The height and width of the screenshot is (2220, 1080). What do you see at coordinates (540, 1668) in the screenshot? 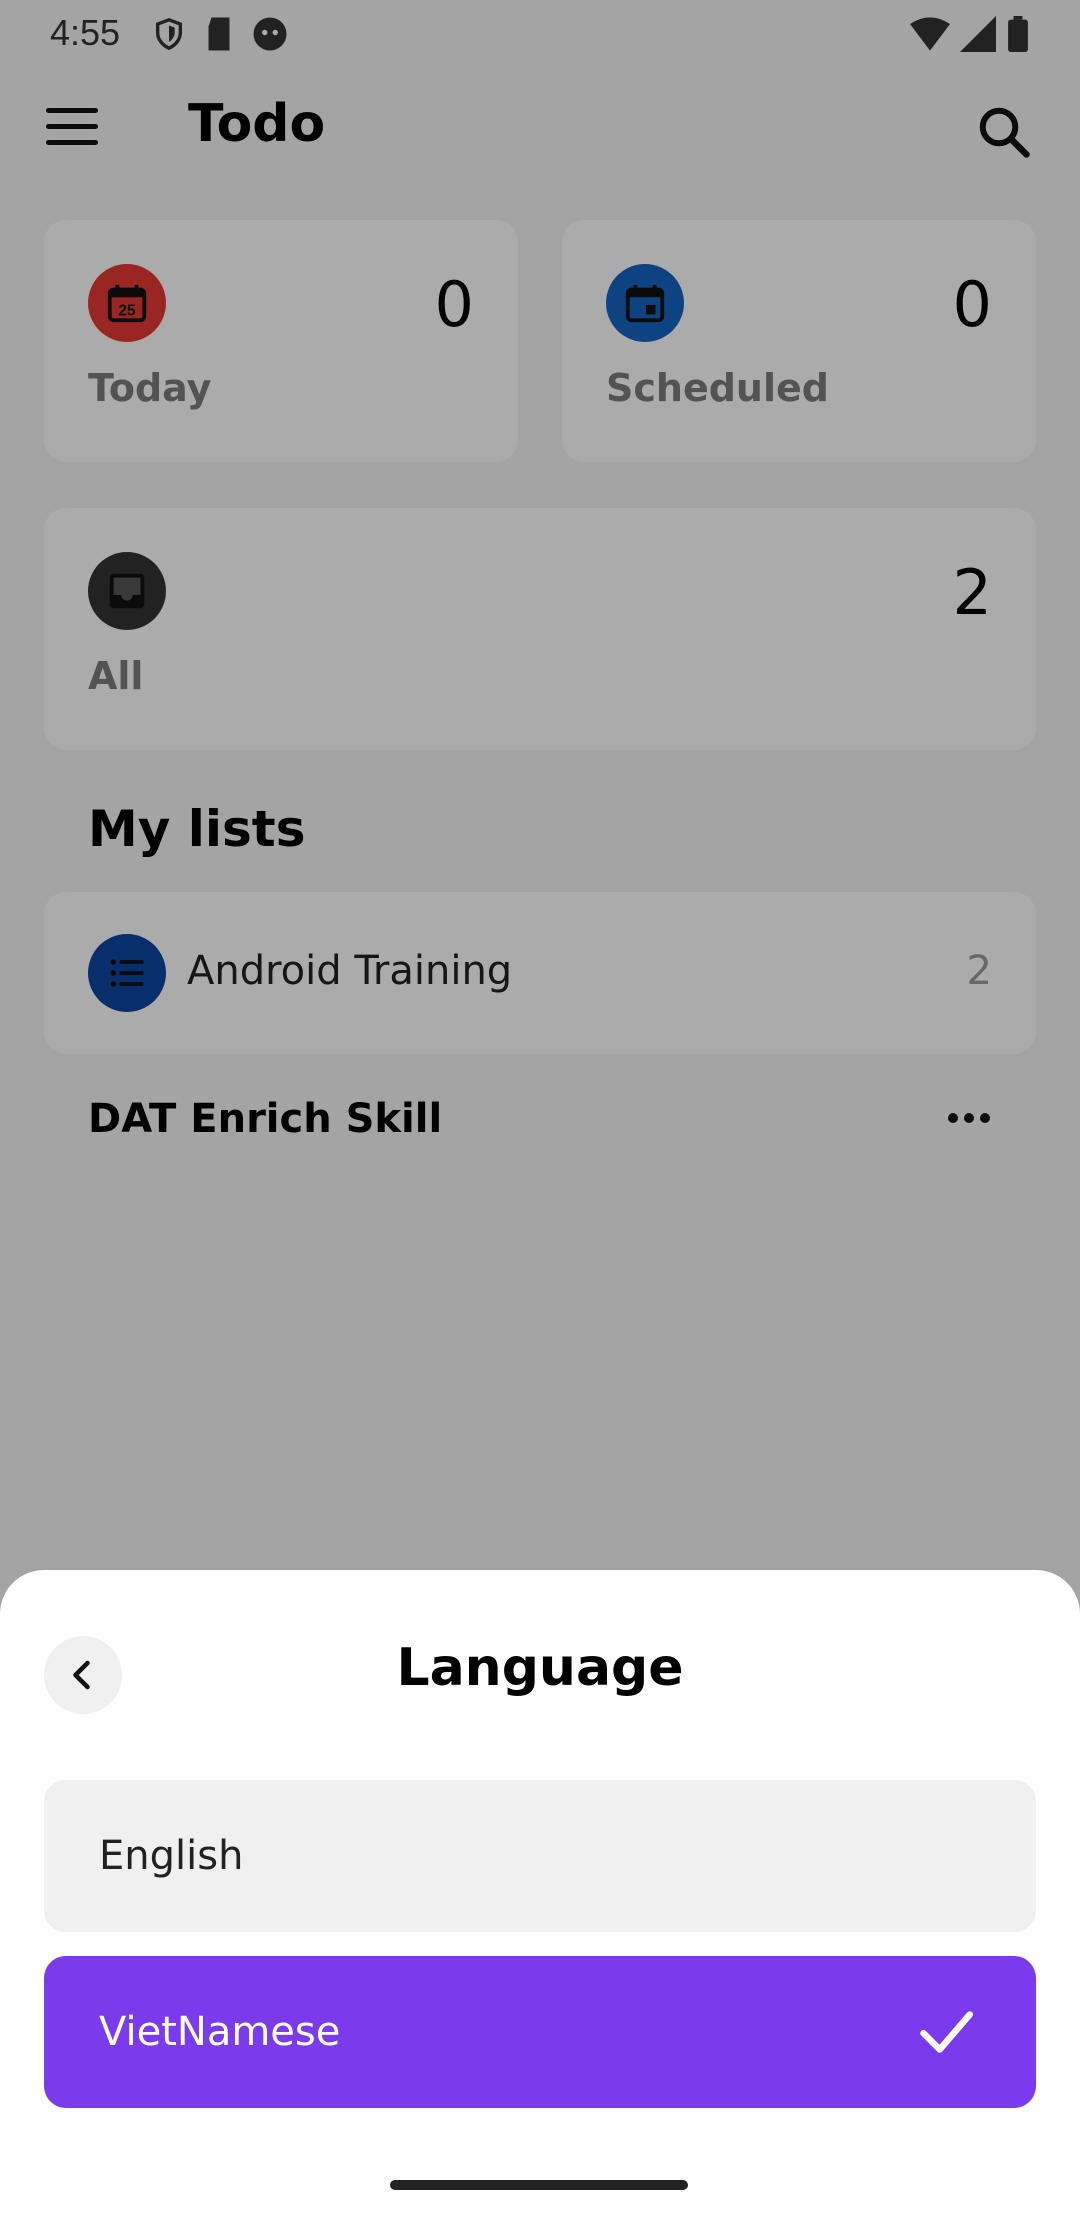
I see `sheet-title: Language` at bounding box center [540, 1668].